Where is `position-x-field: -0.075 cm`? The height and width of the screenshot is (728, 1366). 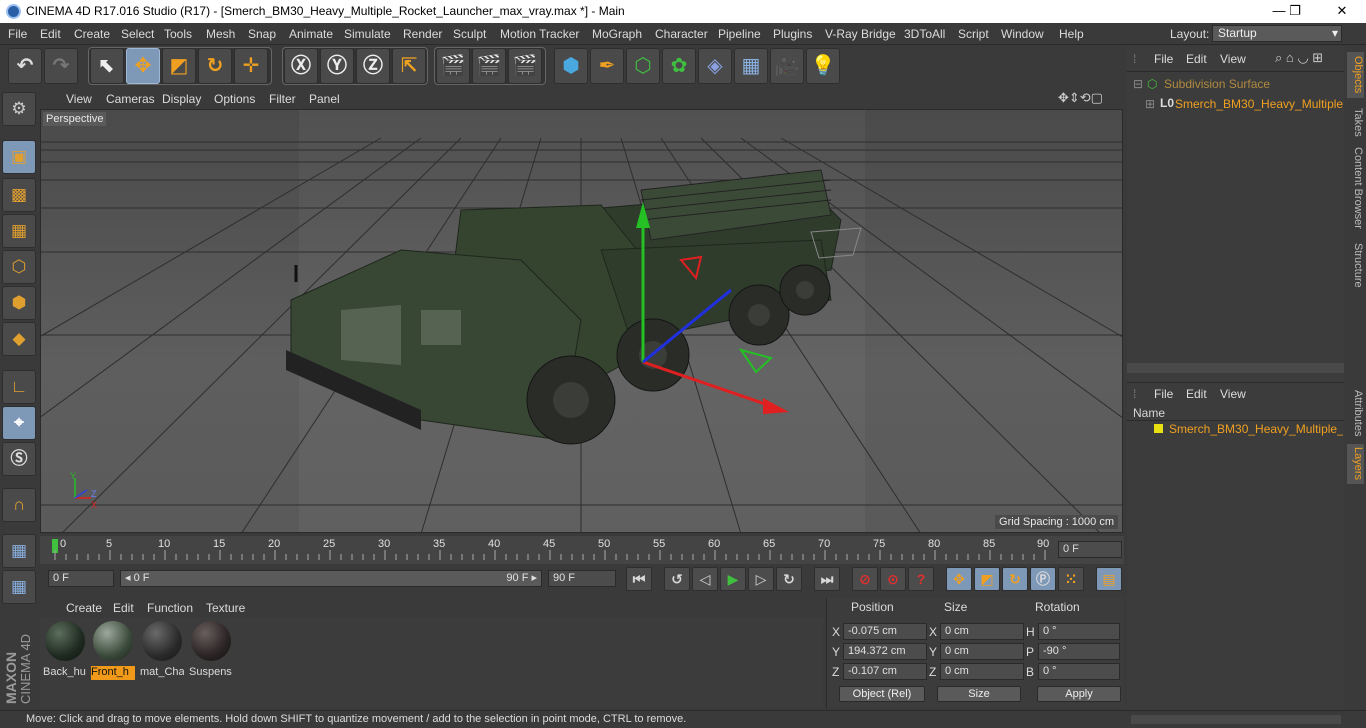
position-x-field: -0.075 cm is located at coordinates (885, 631).